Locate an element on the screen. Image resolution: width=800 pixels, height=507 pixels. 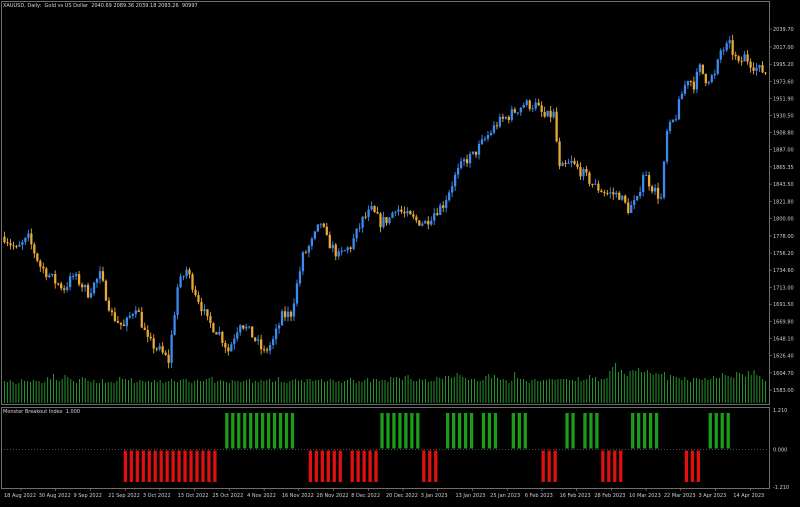
indicator-ylabel: 1.210 is located at coordinates (780, 411).